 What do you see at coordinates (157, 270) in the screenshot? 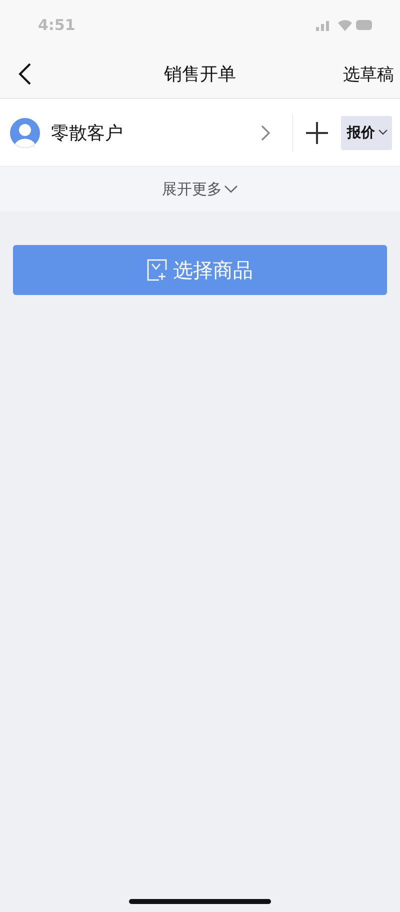
I see `add-item-icon` at bounding box center [157, 270].